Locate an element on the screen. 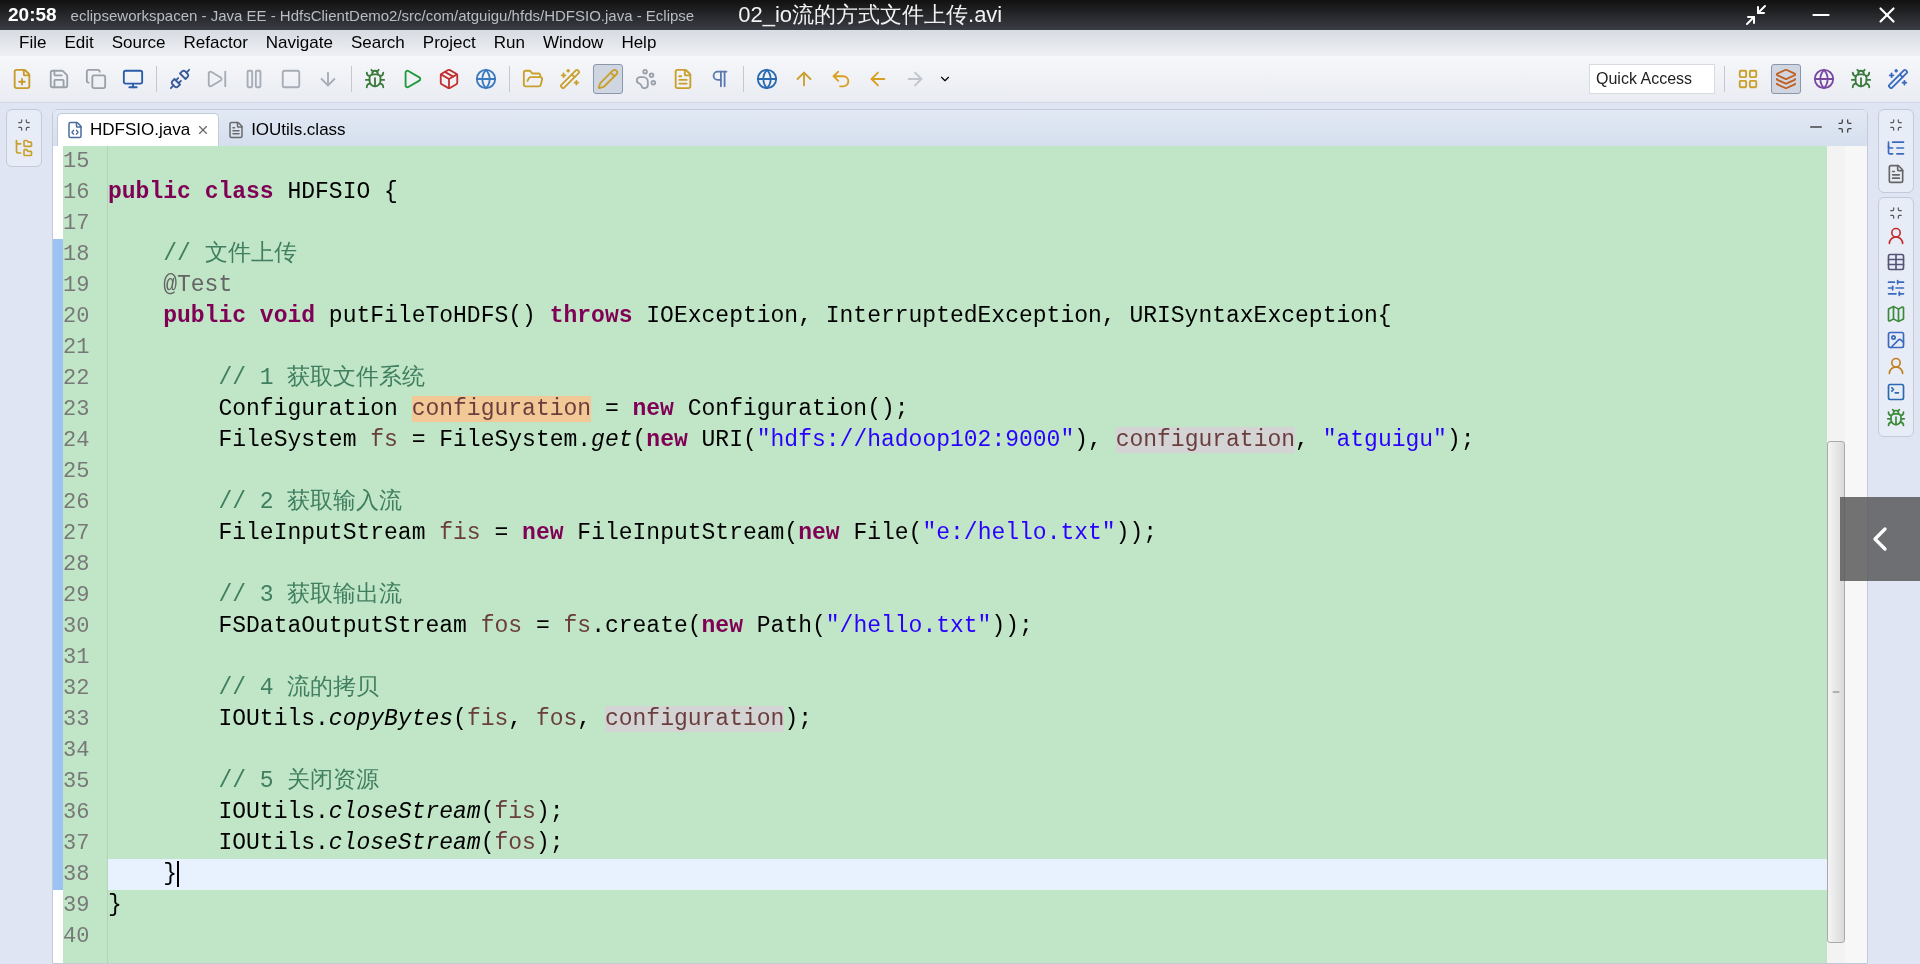 The height and width of the screenshot is (964, 1920). line-number: 24 is located at coordinates (77, 441).